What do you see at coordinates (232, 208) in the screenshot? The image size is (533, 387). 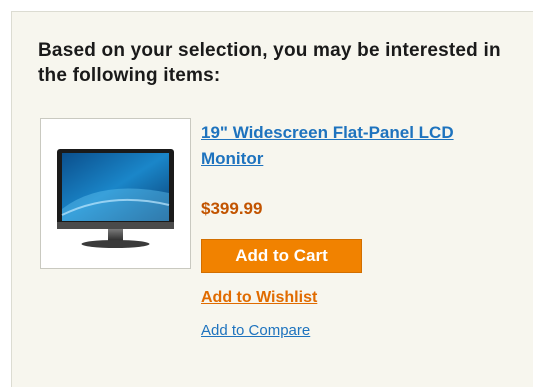 I see `product-price: $399.99` at bounding box center [232, 208].